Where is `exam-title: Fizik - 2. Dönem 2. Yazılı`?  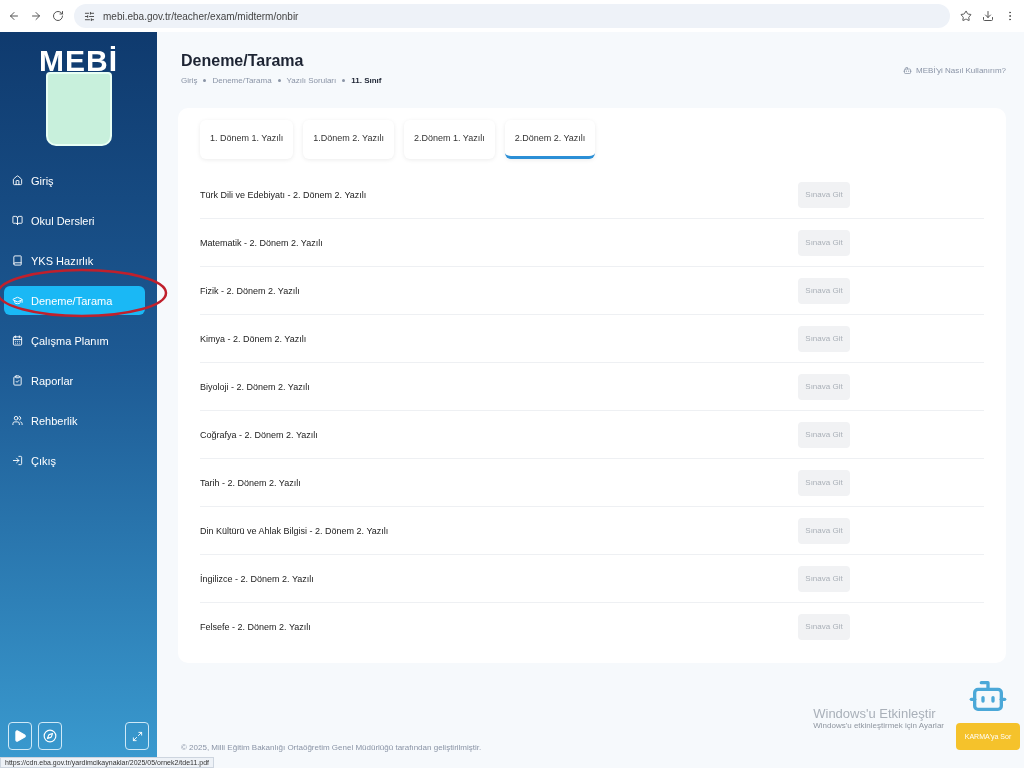 exam-title: Fizik - 2. Dönem 2. Yazılı is located at coordinates (250, 290).